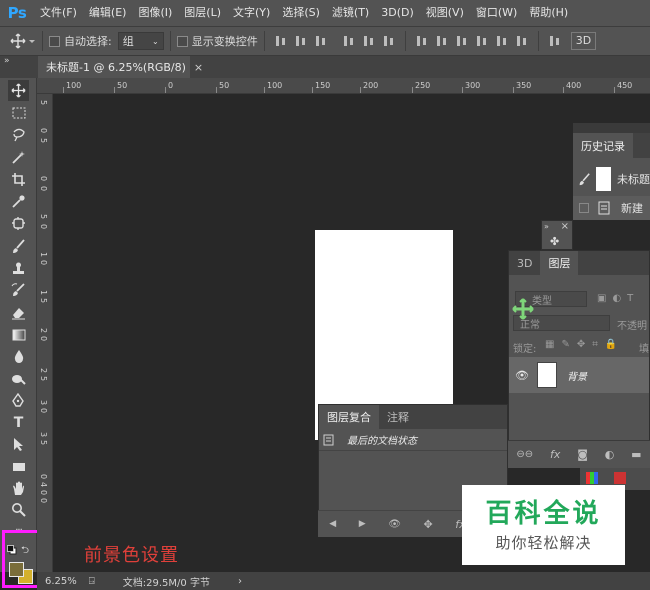  Describe the element at coordinates (16, 569) in the screenshot. I see `foreground-color-swatch` at that location.